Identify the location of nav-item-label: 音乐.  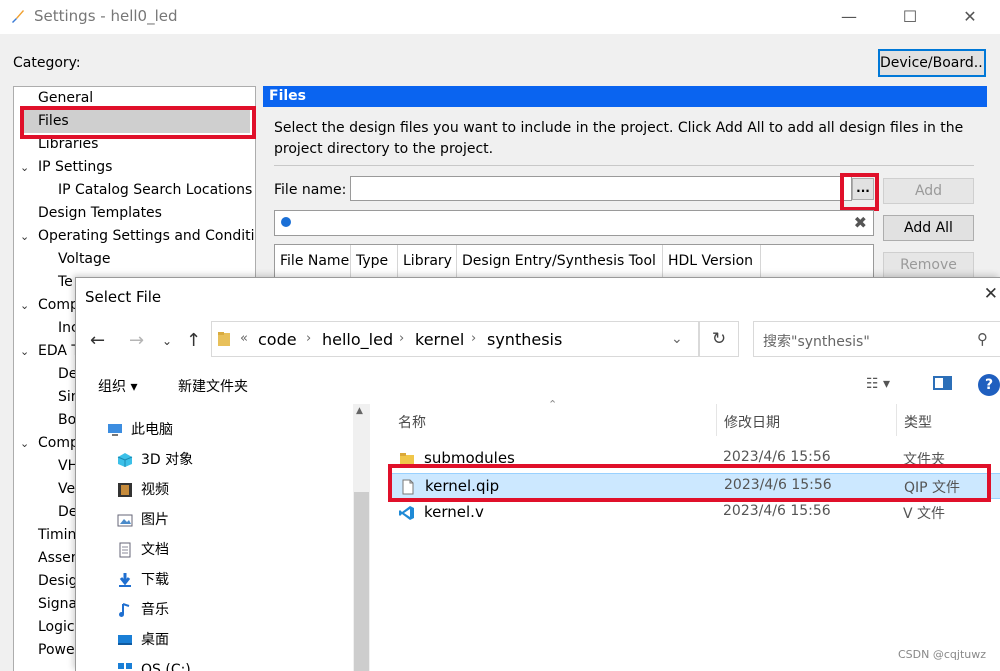
(155, 610).